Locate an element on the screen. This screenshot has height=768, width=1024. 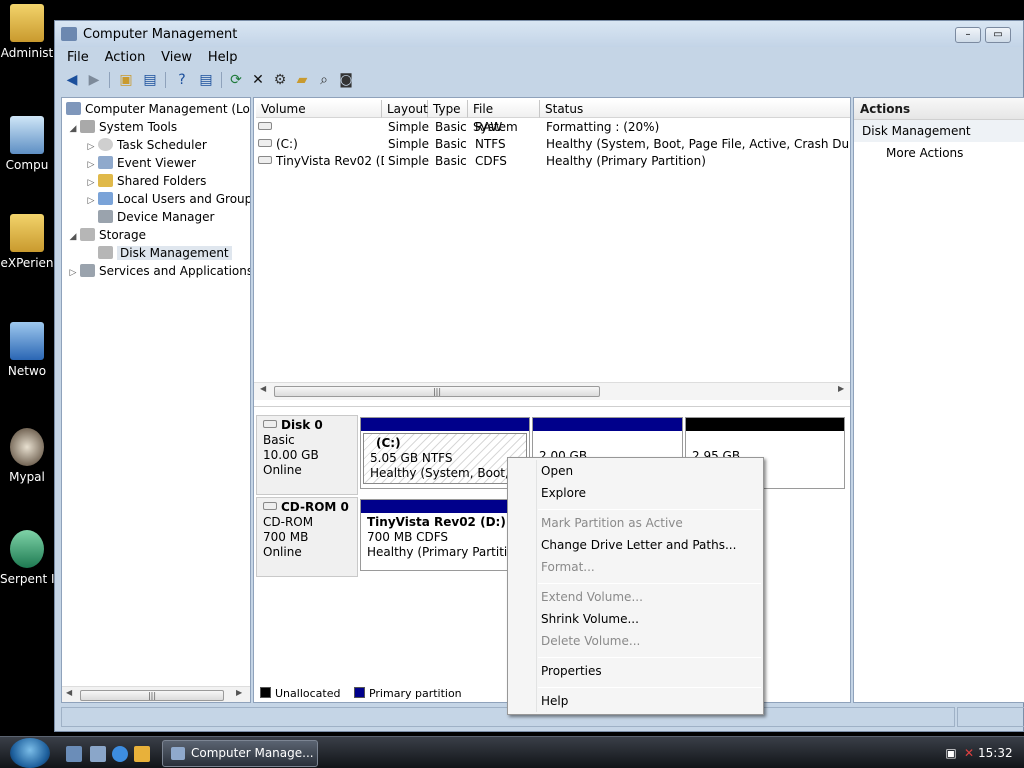
search-icon: ⌕ is located at coordinates (324, 80).